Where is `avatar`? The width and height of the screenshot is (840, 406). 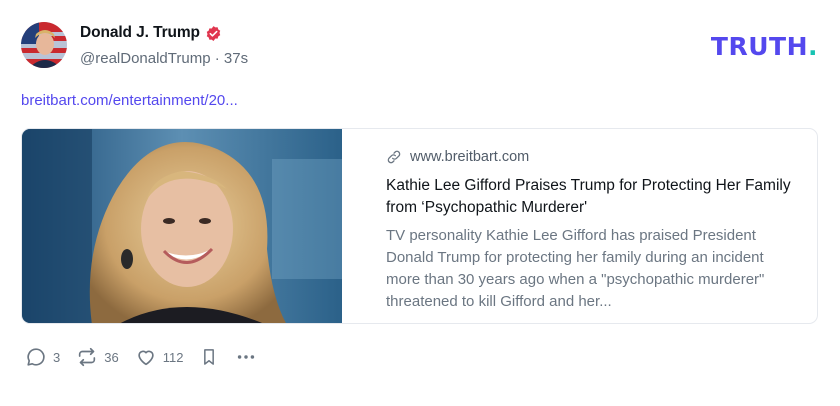
avatar is located at coordinates (44, 45).